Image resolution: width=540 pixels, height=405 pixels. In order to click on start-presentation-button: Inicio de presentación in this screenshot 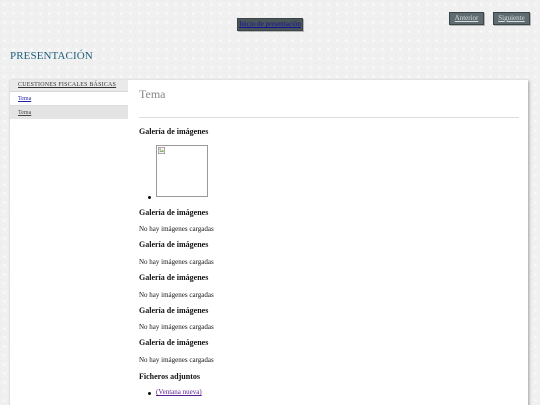, I will do `click(270, 24)`.